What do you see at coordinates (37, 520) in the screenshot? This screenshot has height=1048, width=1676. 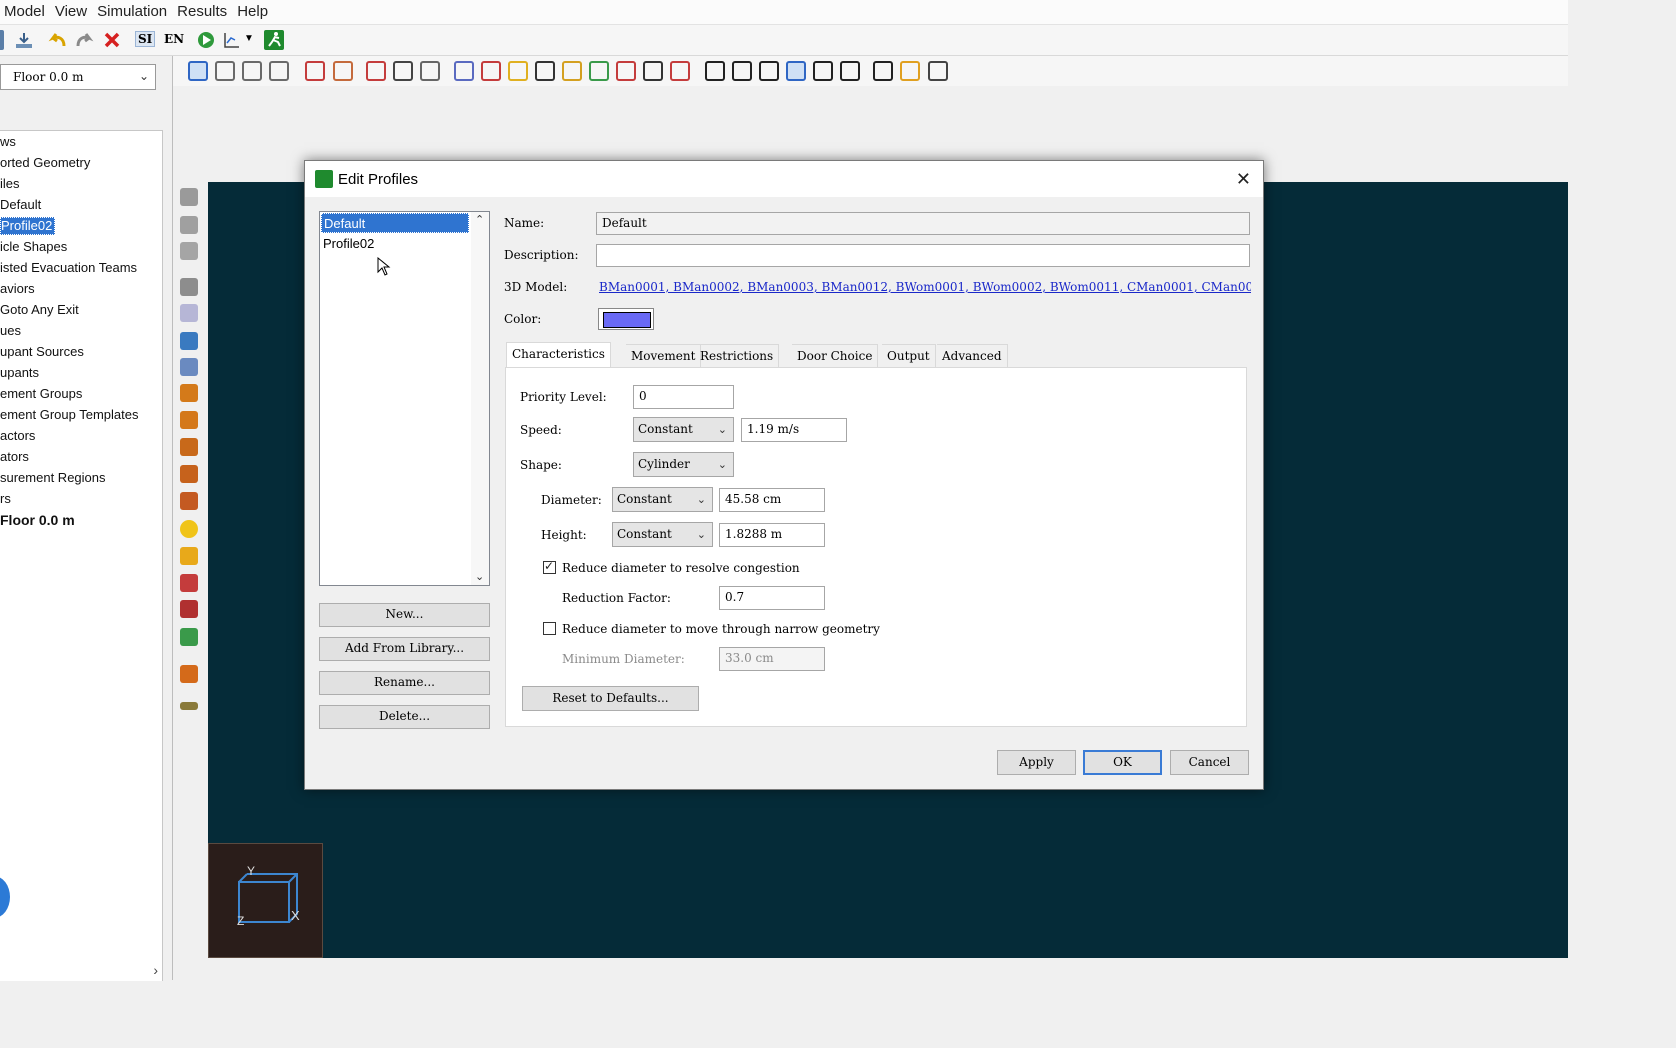 I see `tree-item-floor: Floor 0.0 m` at bounding box center [37, 520].